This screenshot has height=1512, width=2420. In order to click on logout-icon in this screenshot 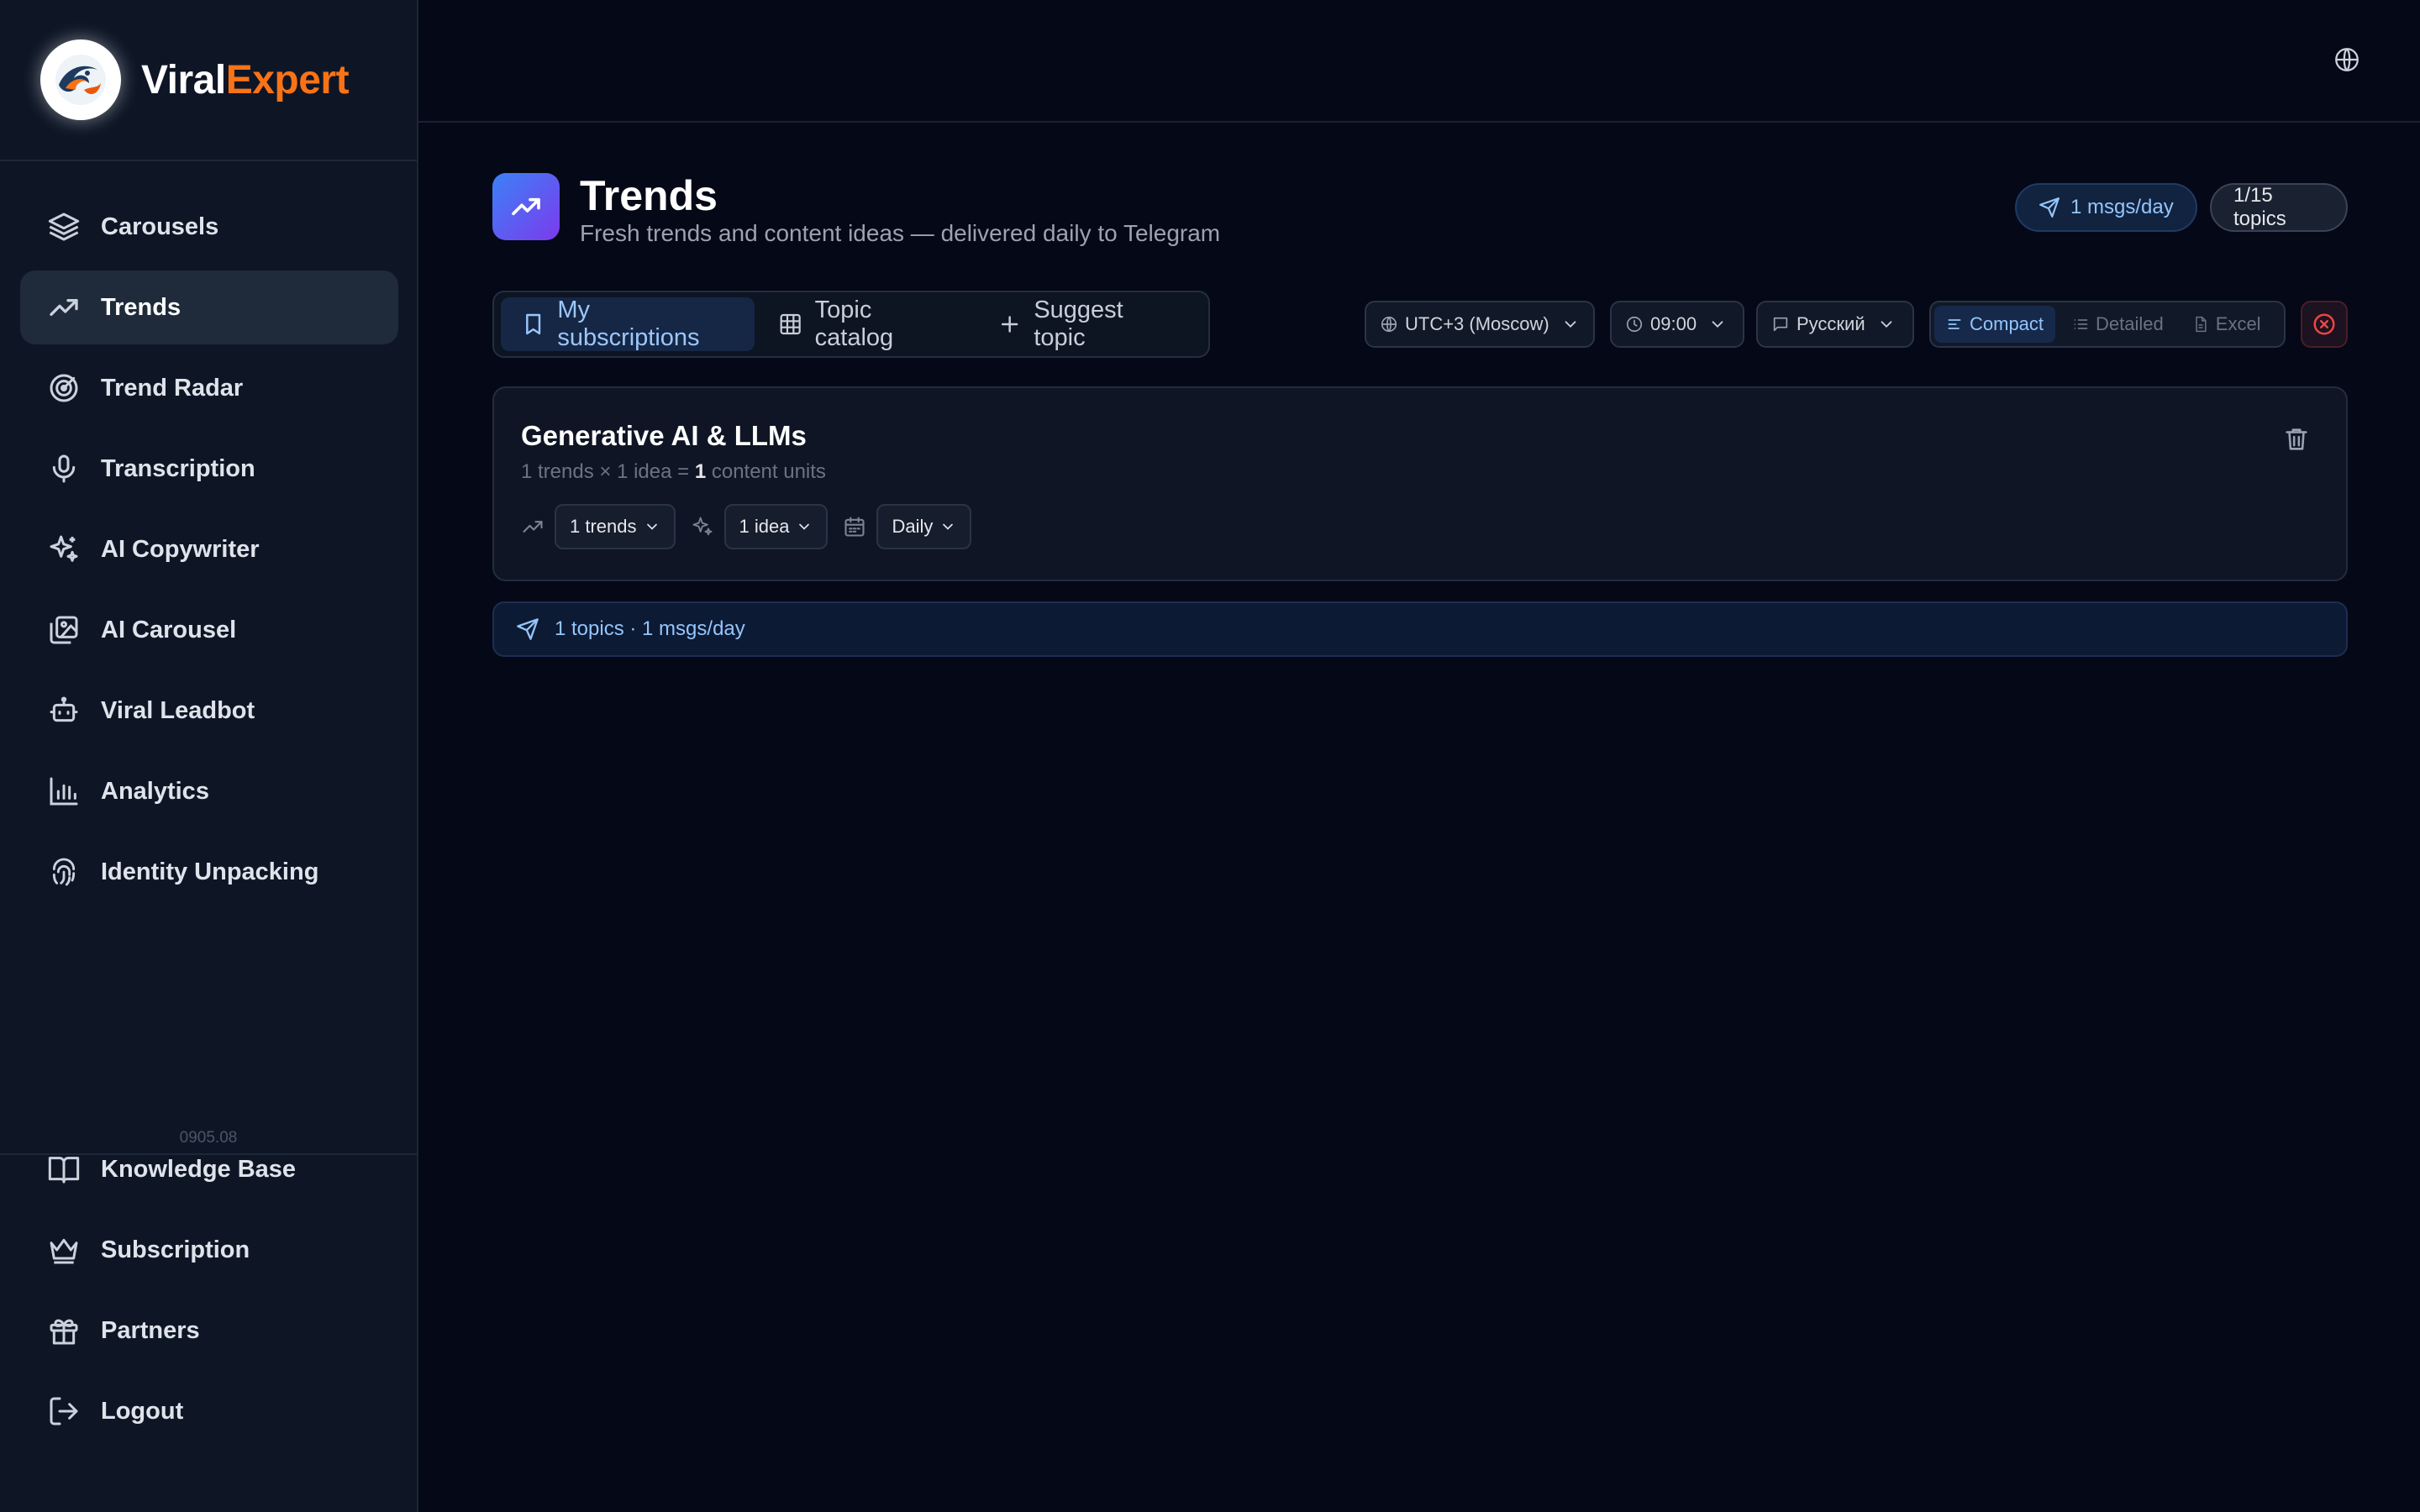, I will do `click(64, 1411)`.